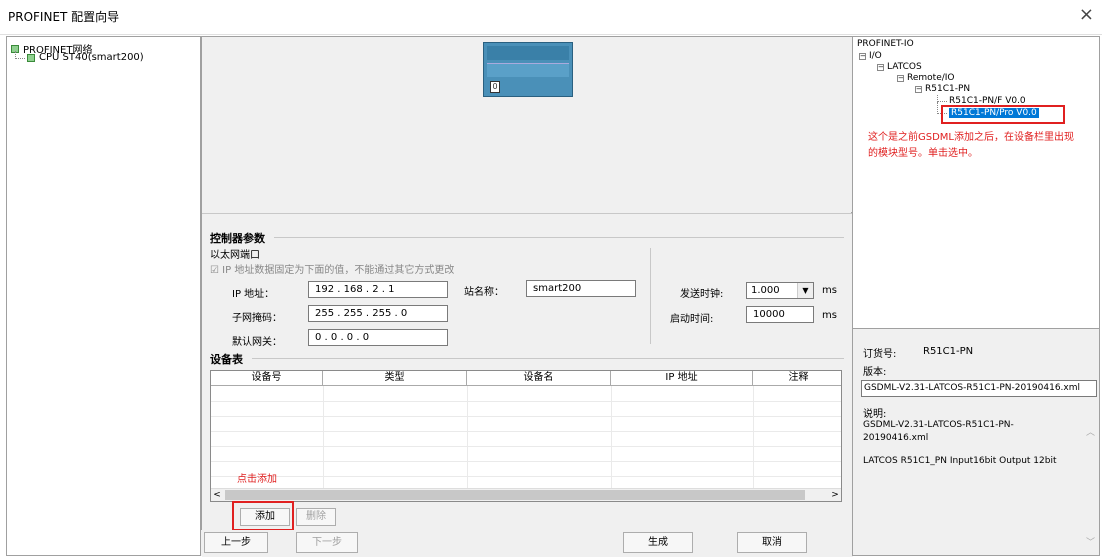 The width and height of the screenshot is (1102, 559). I want to click on tree-item-cpu: CPU ST40(smart200), so click(85, 57).